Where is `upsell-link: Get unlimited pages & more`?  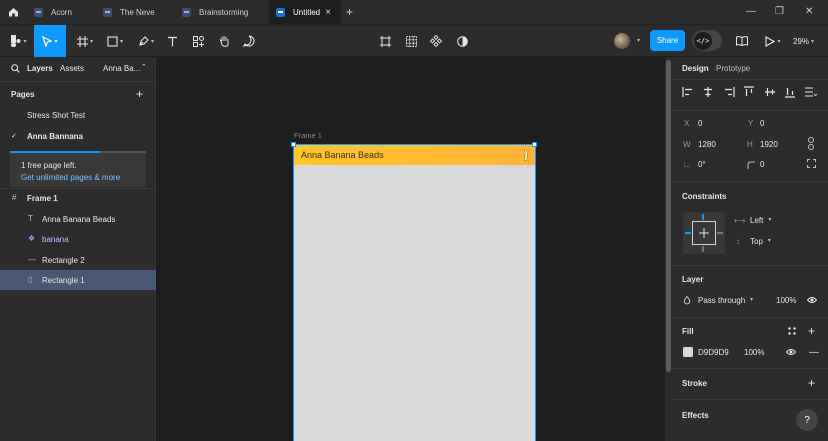 upsell-link: Get unlimited pages & more is located at coordinates (70, 177).